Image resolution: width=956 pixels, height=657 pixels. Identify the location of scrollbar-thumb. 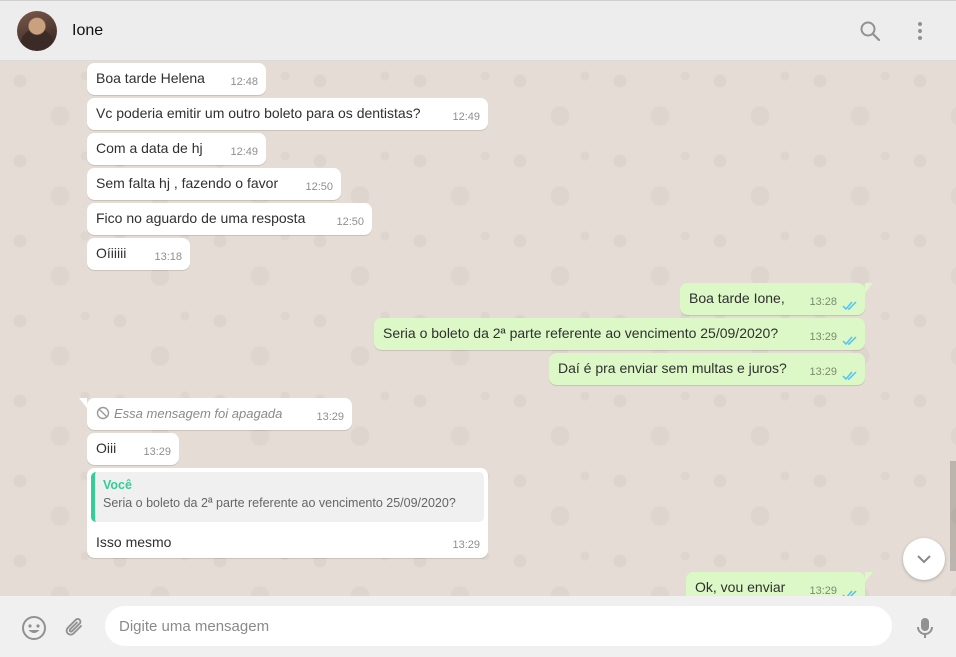
(953, 516).